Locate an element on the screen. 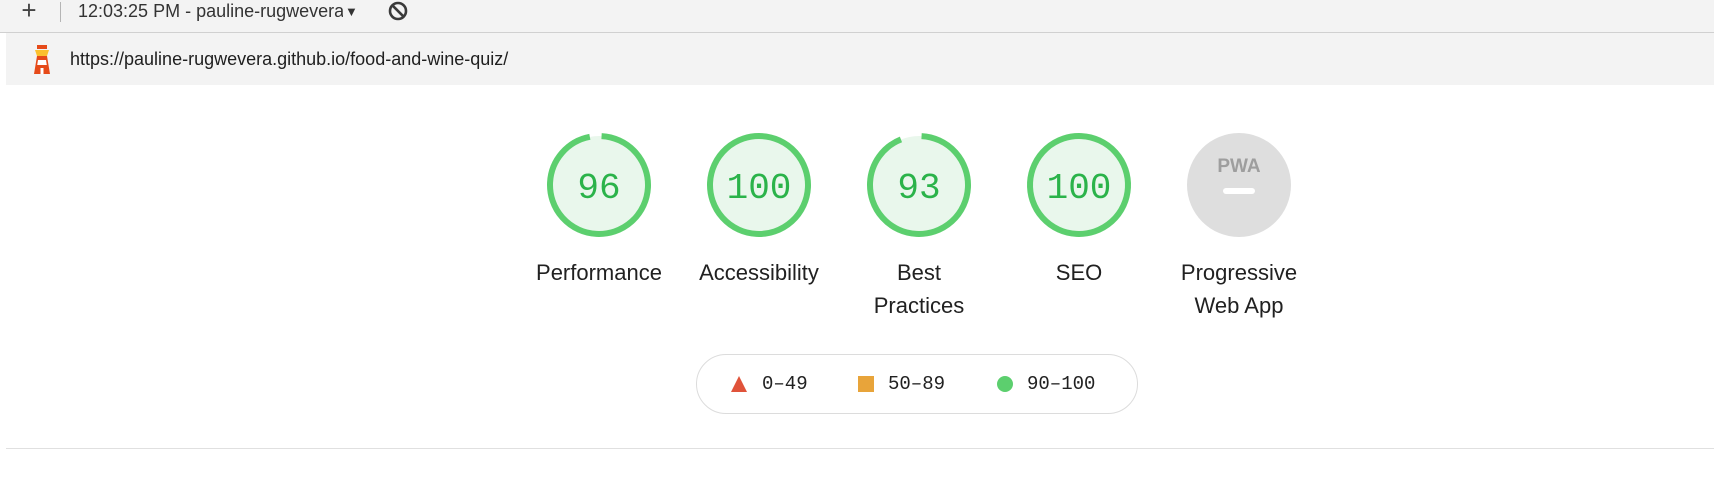 The height and width of the screenshot is (482, 1714). gauge-seo: 100 SEO is located at coordinates (1079, 209).